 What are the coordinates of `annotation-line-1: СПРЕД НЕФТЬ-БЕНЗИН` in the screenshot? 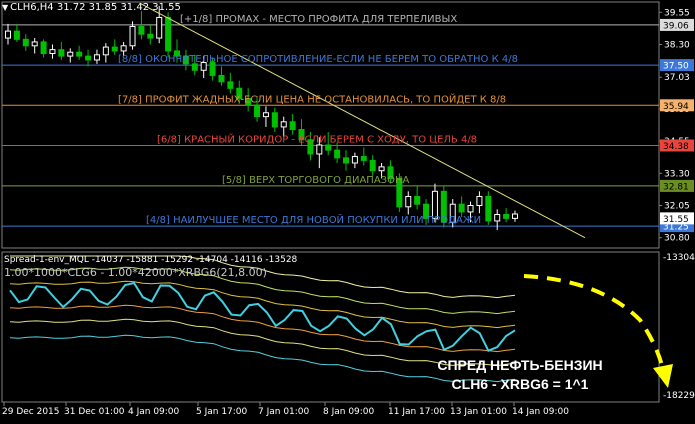 It's located at (520, 365).